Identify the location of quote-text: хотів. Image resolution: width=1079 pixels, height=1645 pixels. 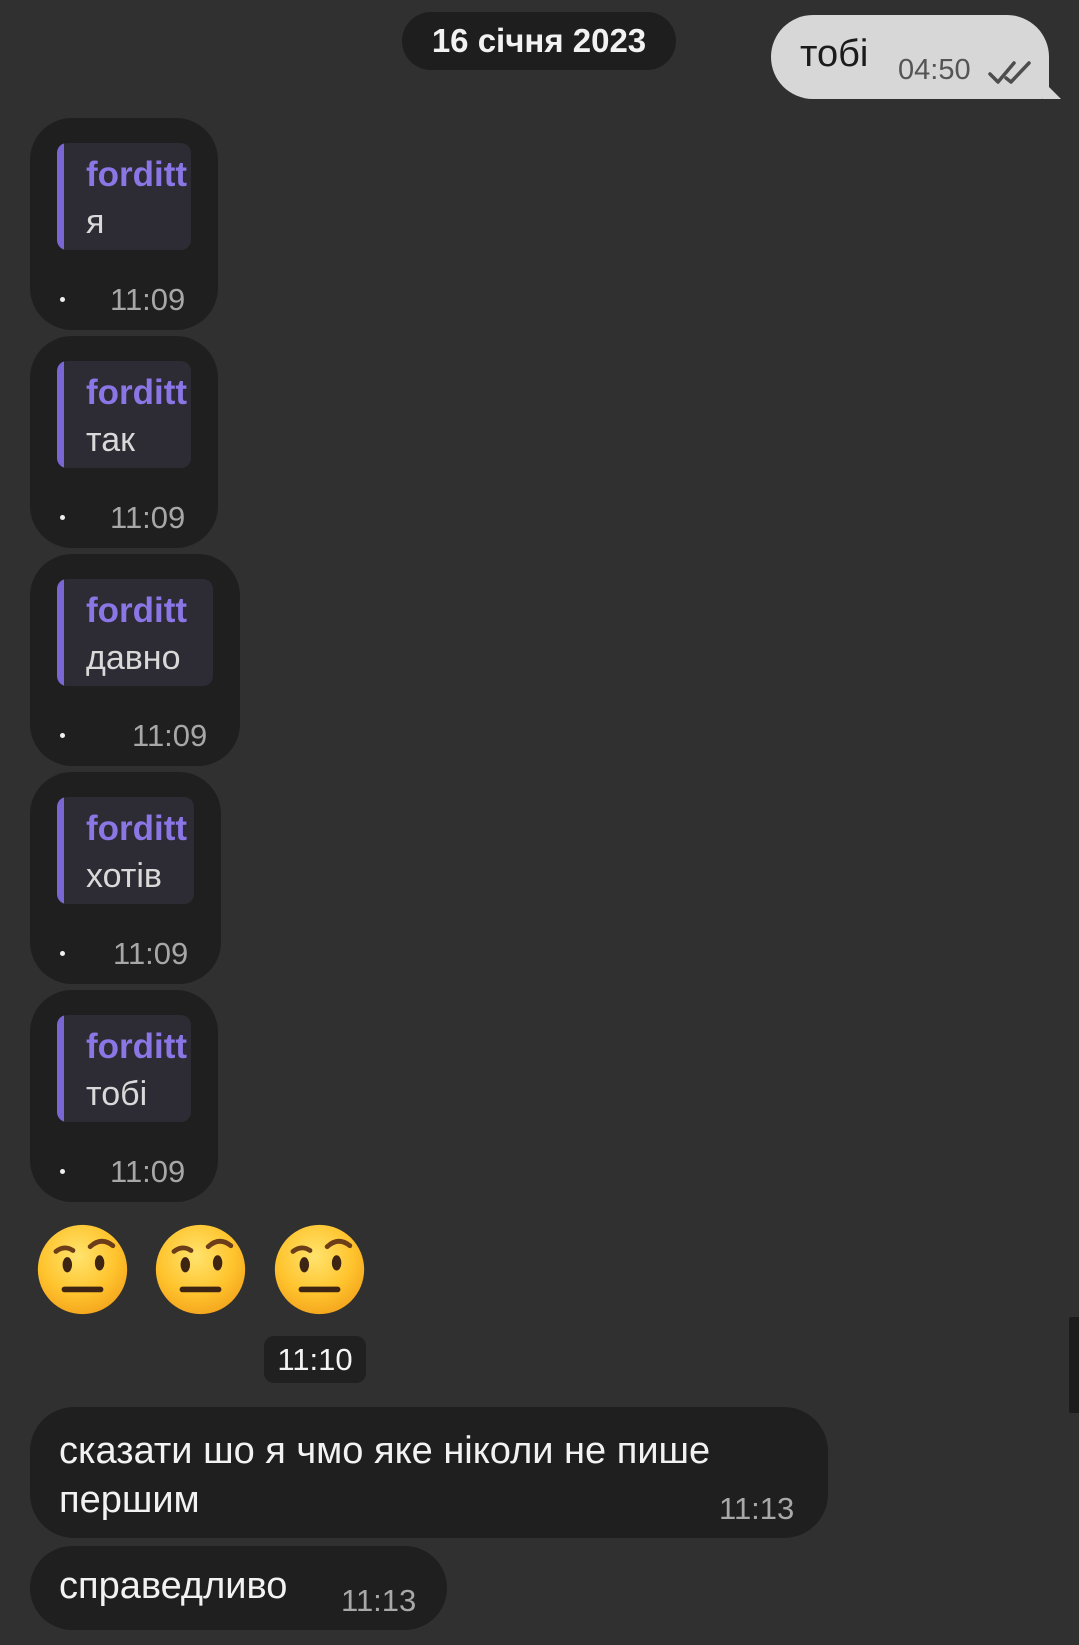
(124, 876).